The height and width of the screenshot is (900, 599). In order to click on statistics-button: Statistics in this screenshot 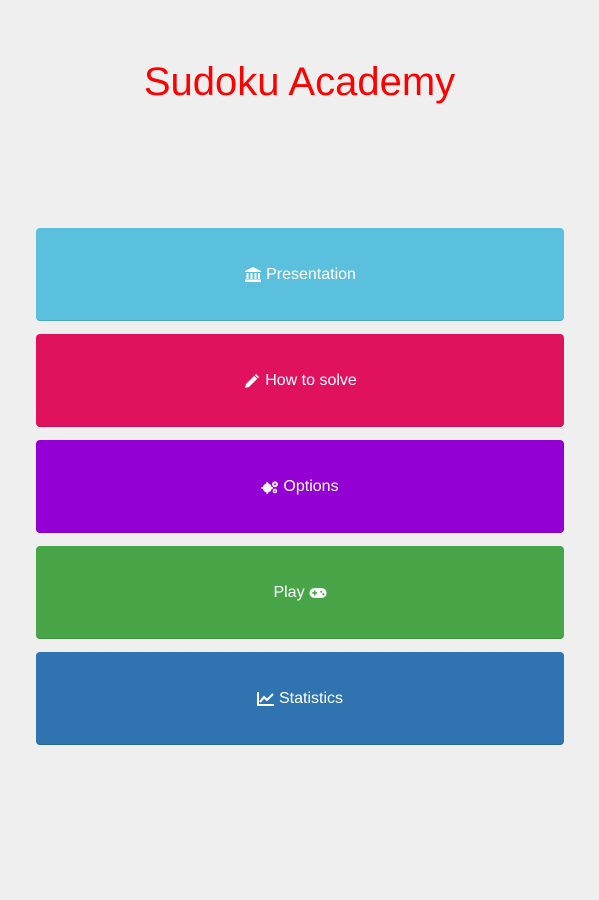, I will do `click(300, 698)`.